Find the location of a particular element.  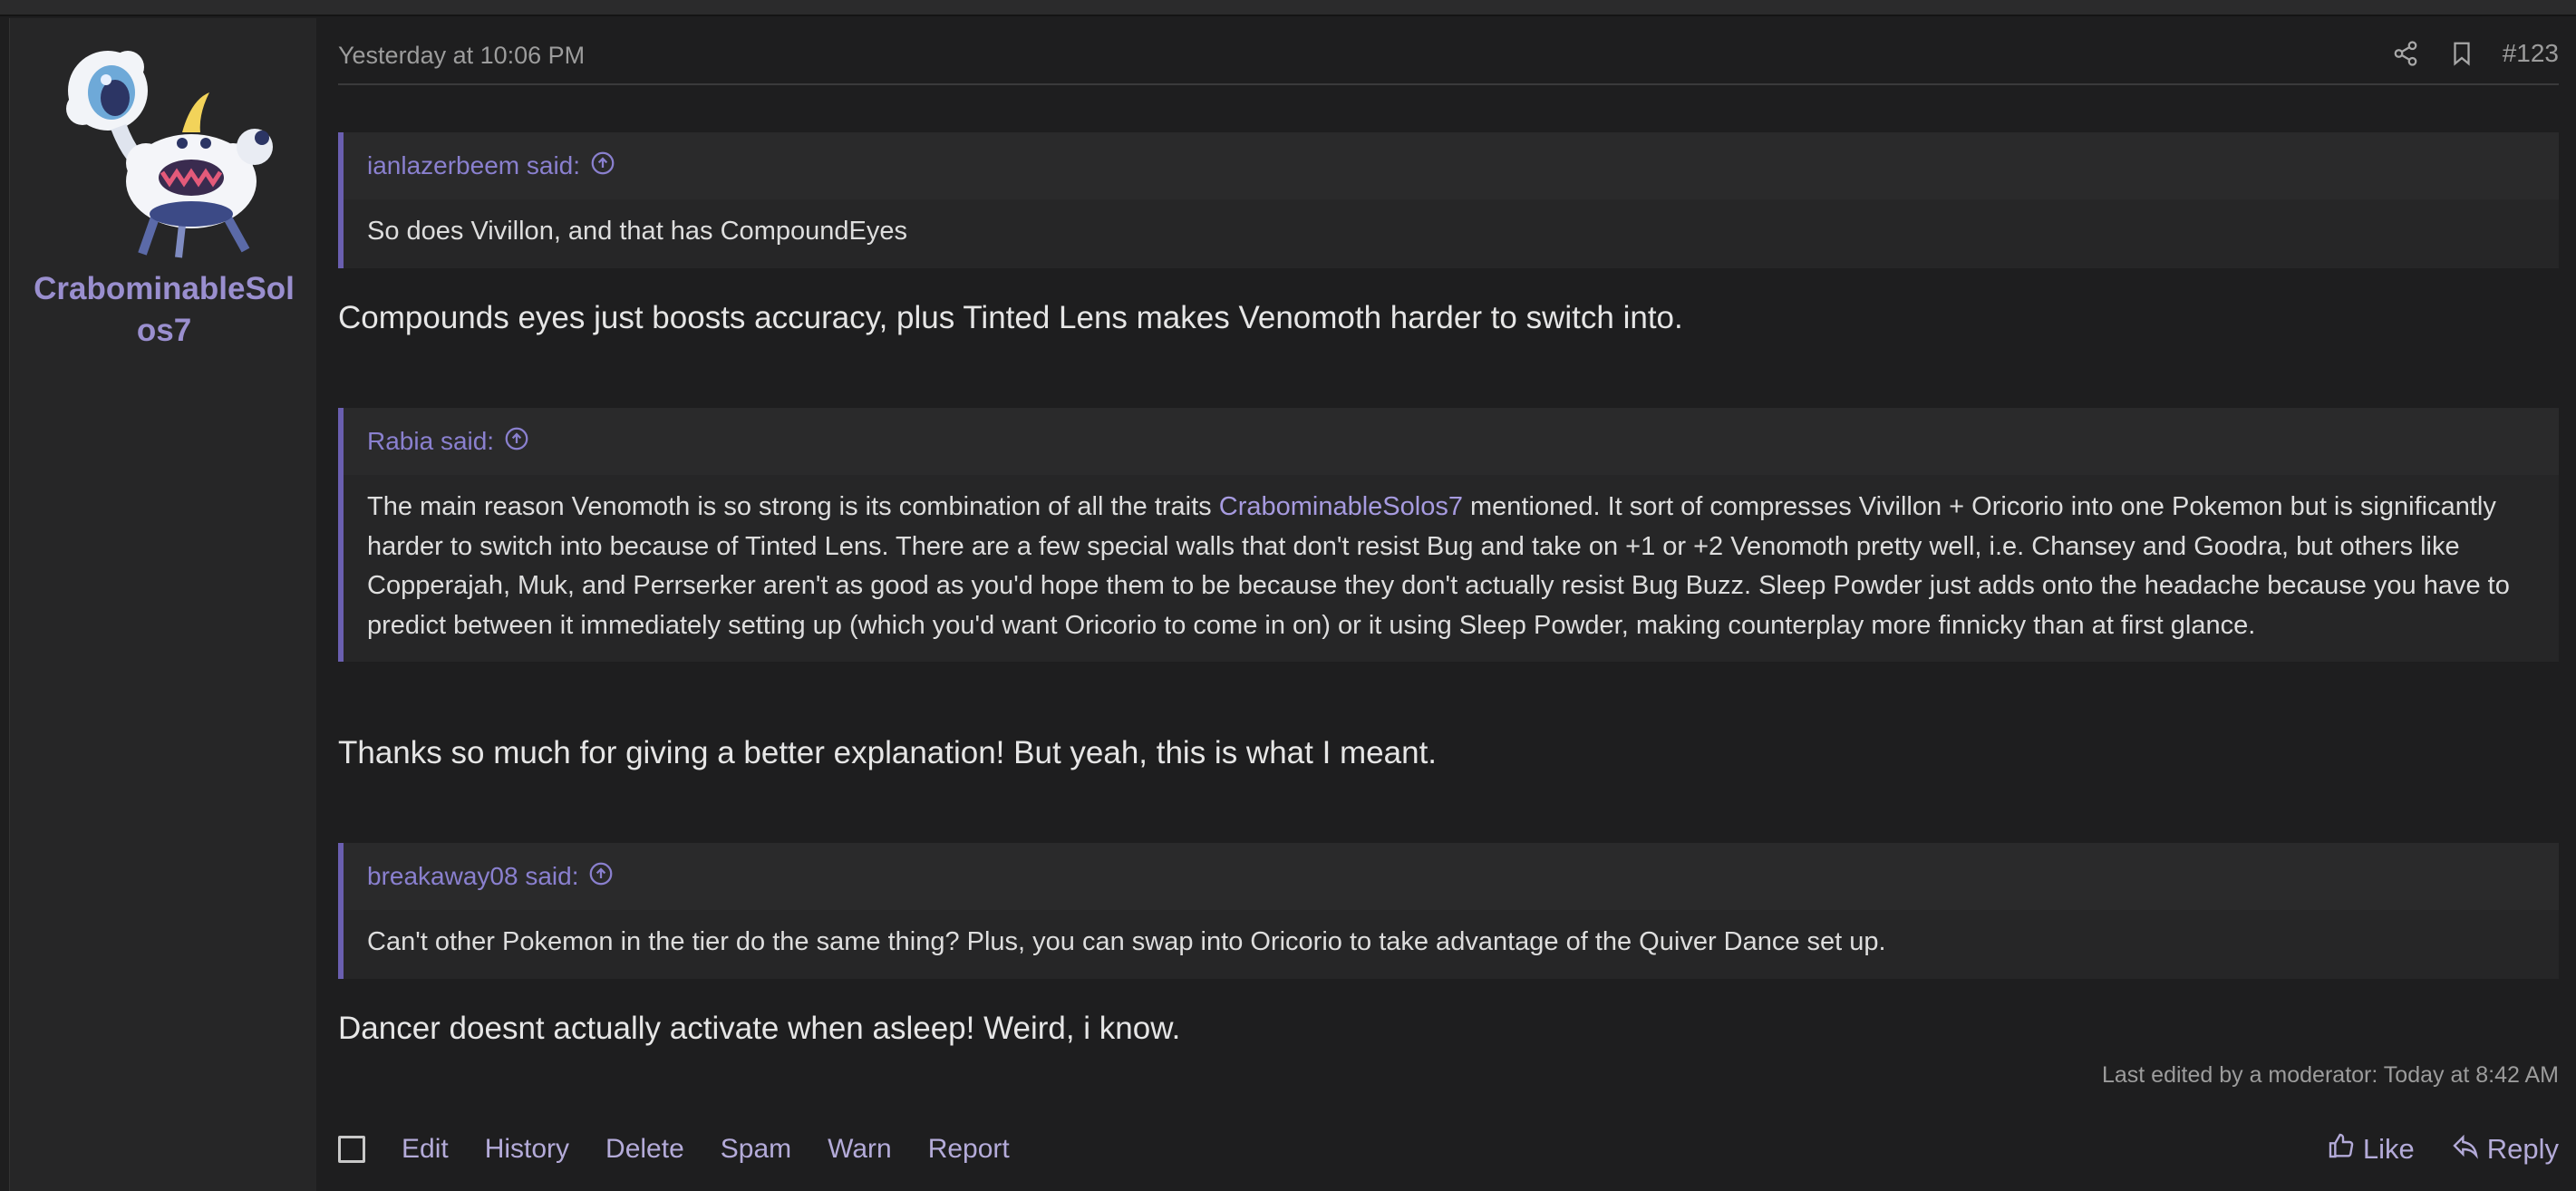

post-number-link: #123 is located at coordinates (2531, 53).